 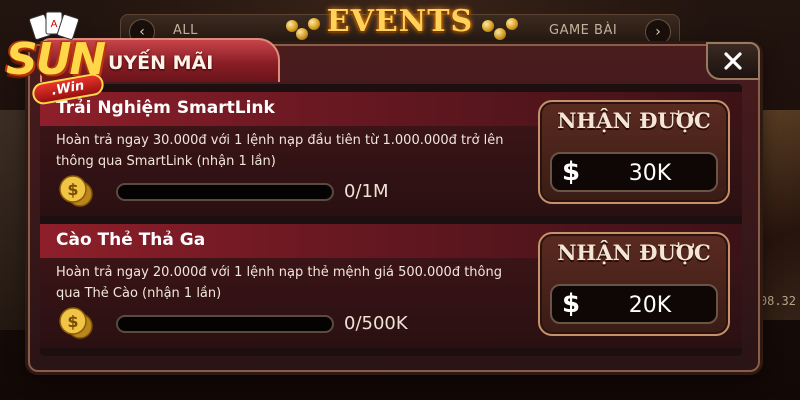 I want to click on close-button, so click(x=733, y=61).